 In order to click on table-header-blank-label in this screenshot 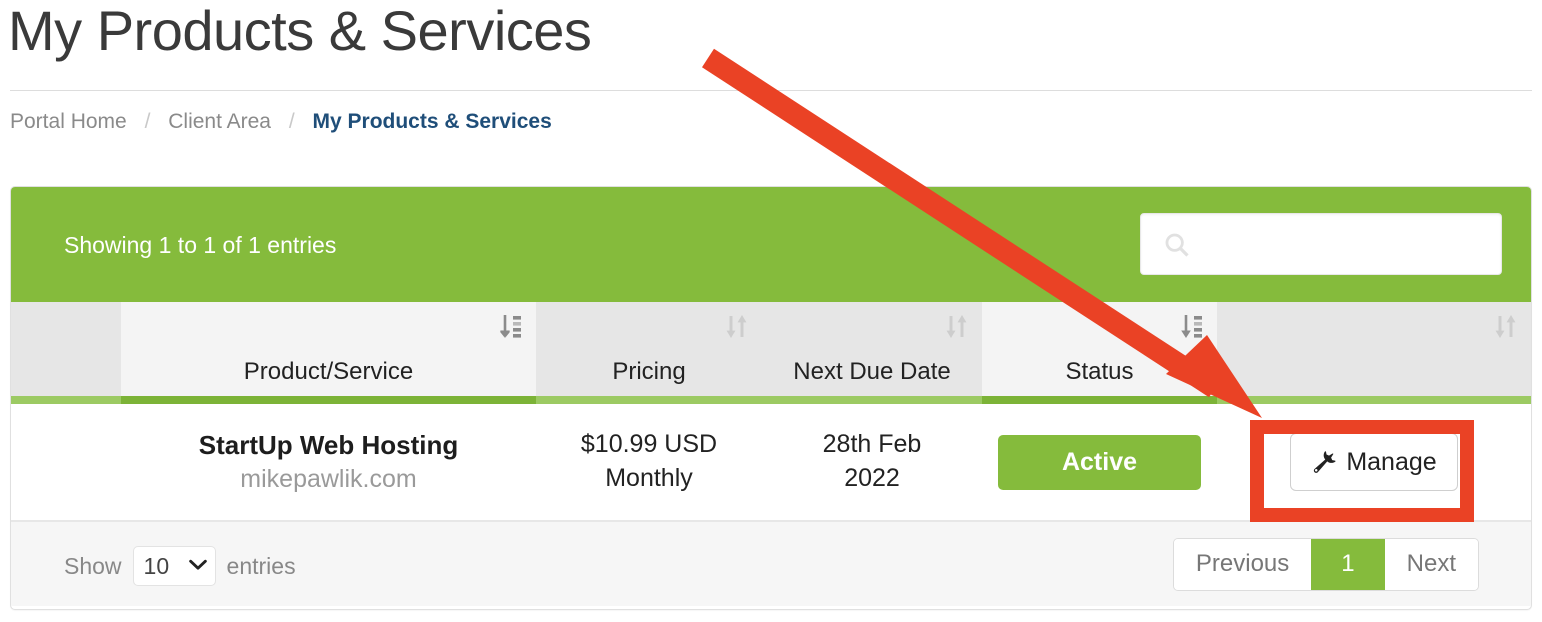, I will do `click(66, 391)`.